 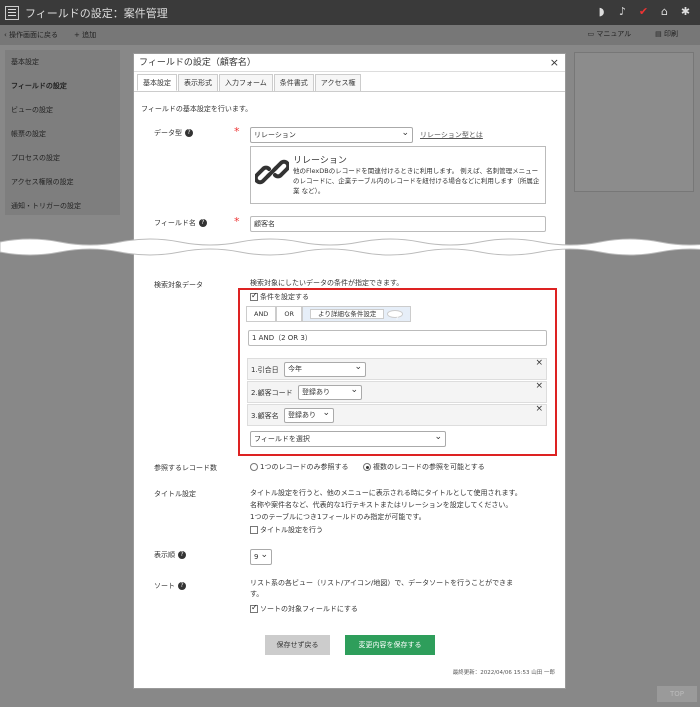 What do you see at coordinates (299, 467) in the screenshot?
I see `ref-single-radio: 1つのレコードのみ参照する` at bounding box center [299, 467].